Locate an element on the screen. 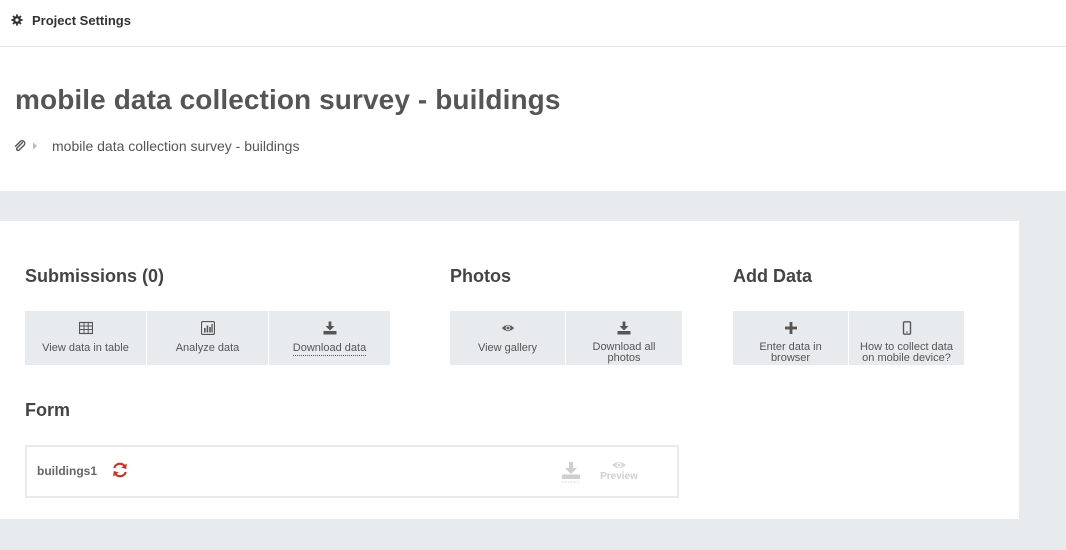 This screenshot has height=550, width=1066. how-to-collect-data-button: How to collect data on mobile device? is located at coordinates (906, 338).